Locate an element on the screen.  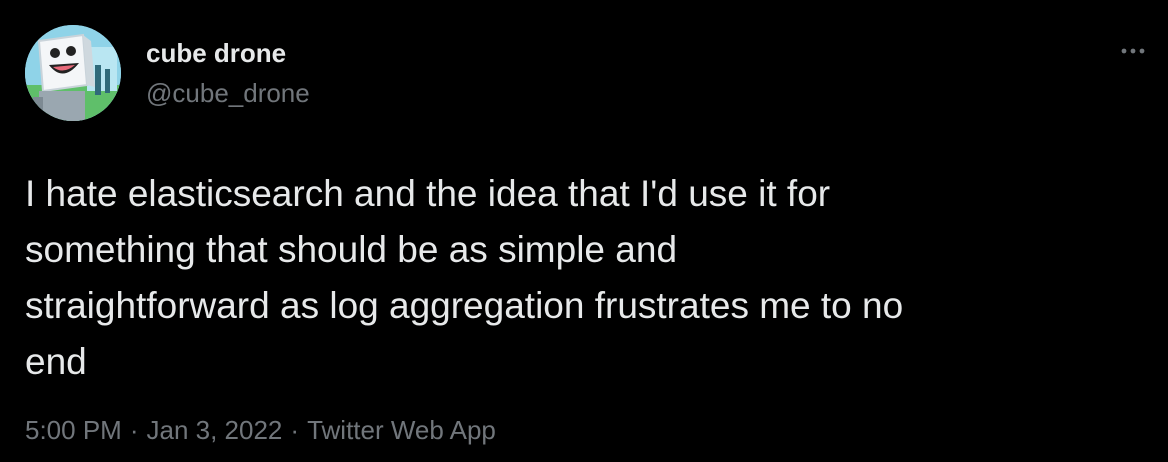
more-horizontal-icon is located at coordinates (1133, 51).